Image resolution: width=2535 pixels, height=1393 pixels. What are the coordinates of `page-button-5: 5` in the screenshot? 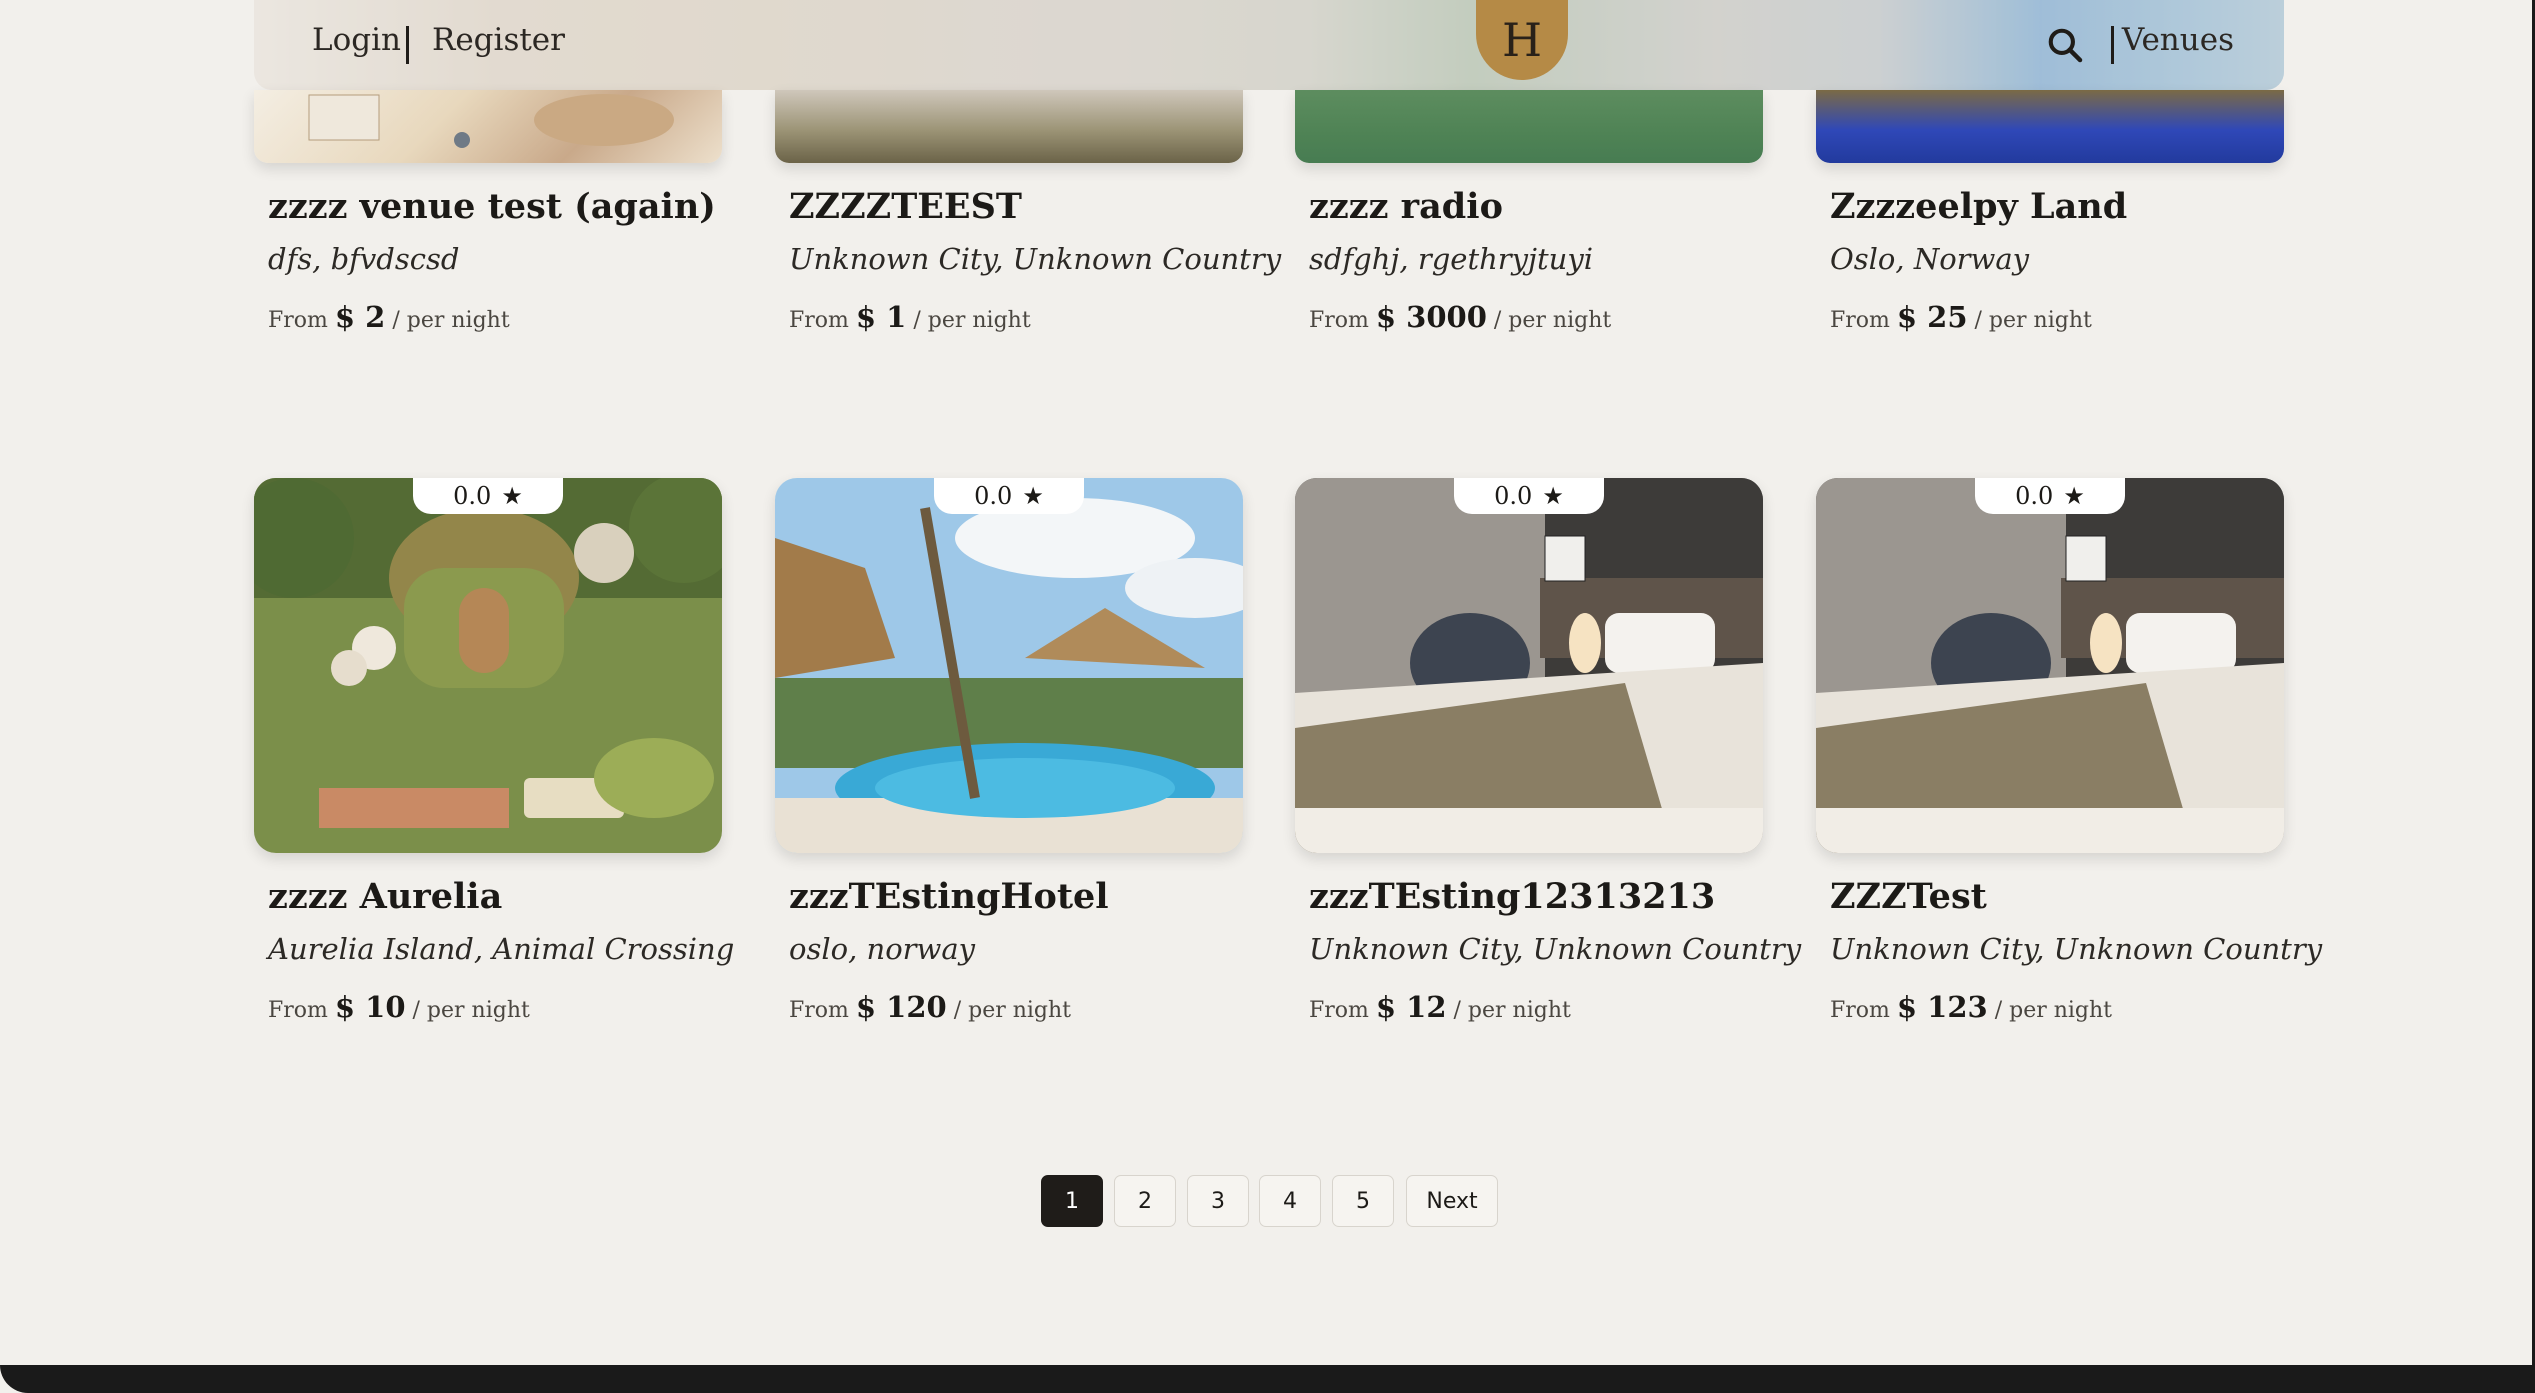 It's located at (1363, 1201).